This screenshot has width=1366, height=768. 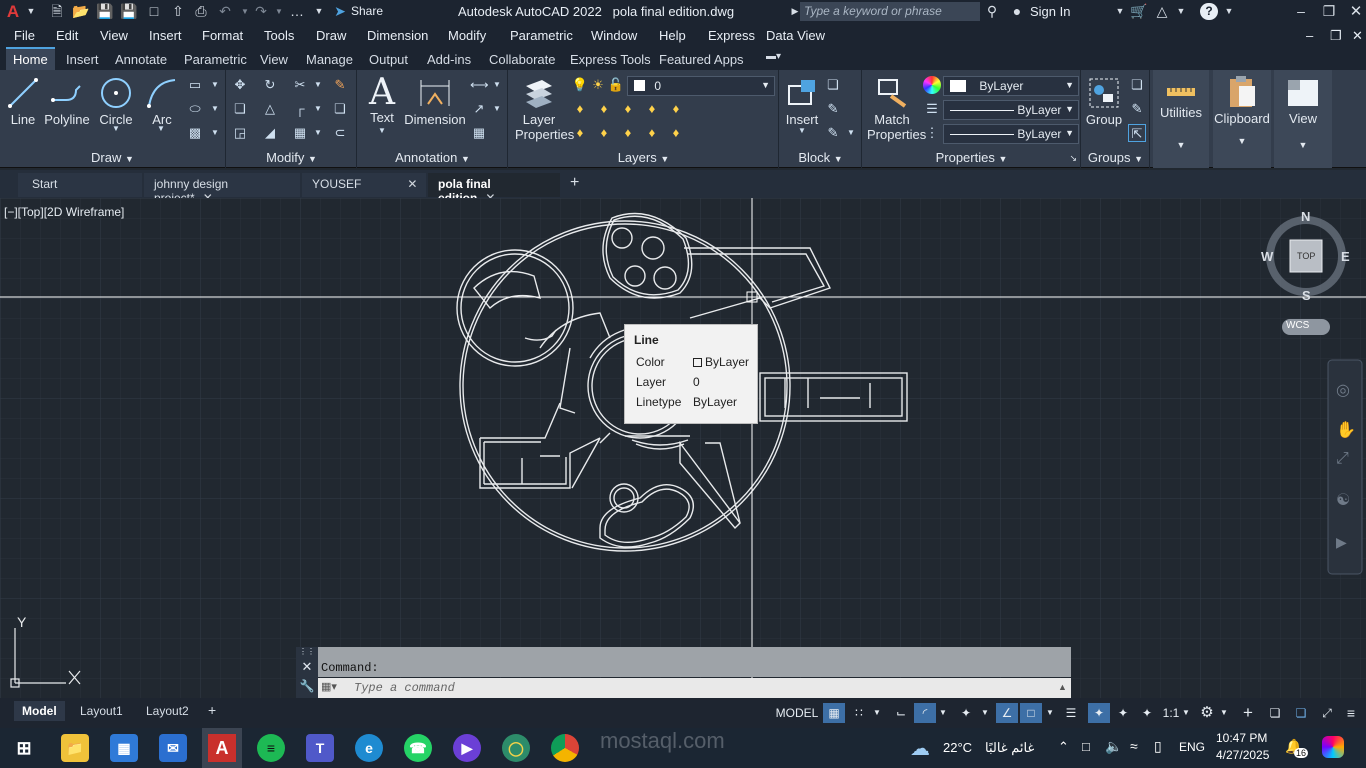 I want to click on save-as-icon: 💾, so click(x=129, y=11).